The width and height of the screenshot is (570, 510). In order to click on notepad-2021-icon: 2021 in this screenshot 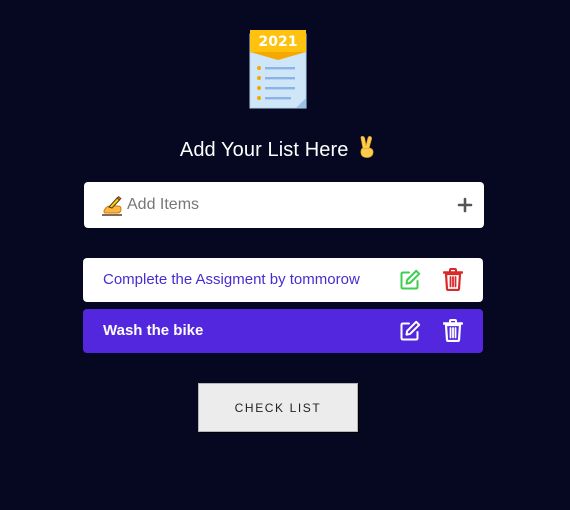, I will do `click(278, 69)`.